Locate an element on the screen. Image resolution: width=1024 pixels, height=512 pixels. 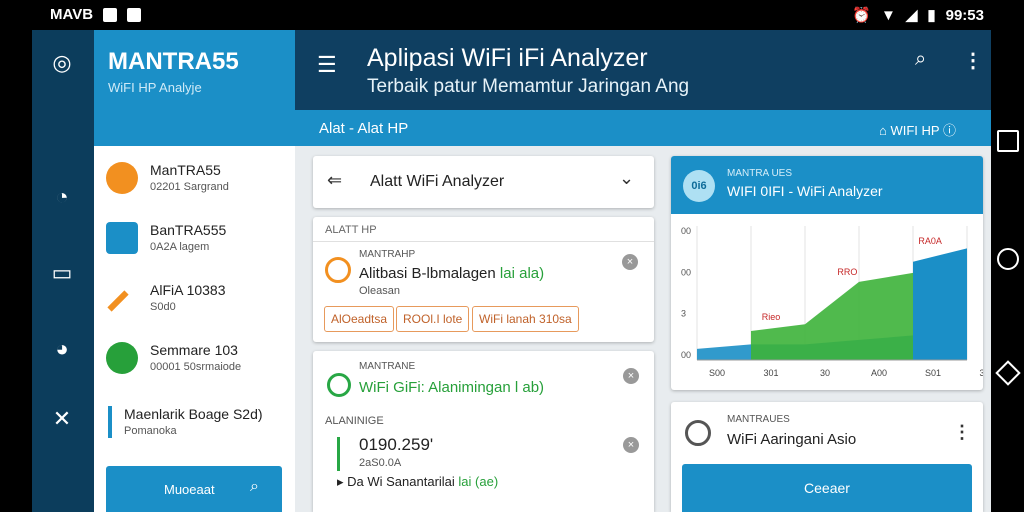
drawer-item: Maenlarik Boage S2d) Pomanoka is located at coordinates (194, 422).